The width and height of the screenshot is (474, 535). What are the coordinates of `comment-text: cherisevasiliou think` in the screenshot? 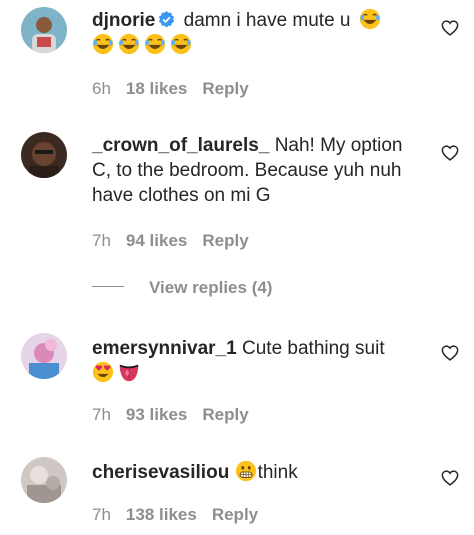 It's located at (258, 472).